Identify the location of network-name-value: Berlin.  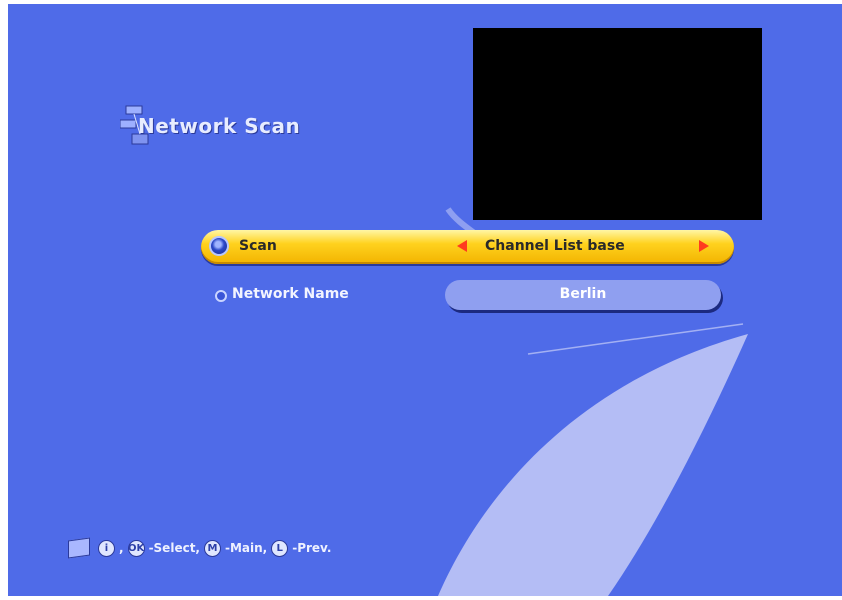
(583, 294).